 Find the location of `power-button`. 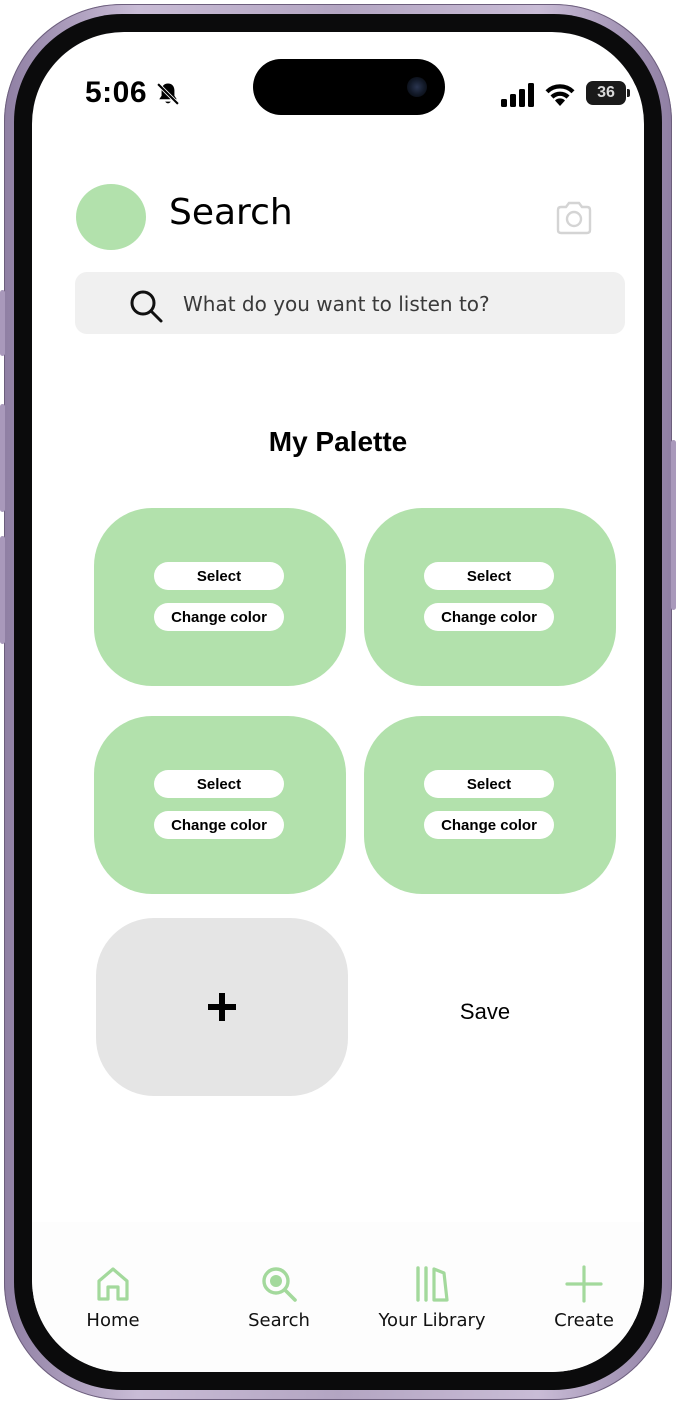

power-button is located at coordinates (673, 525).